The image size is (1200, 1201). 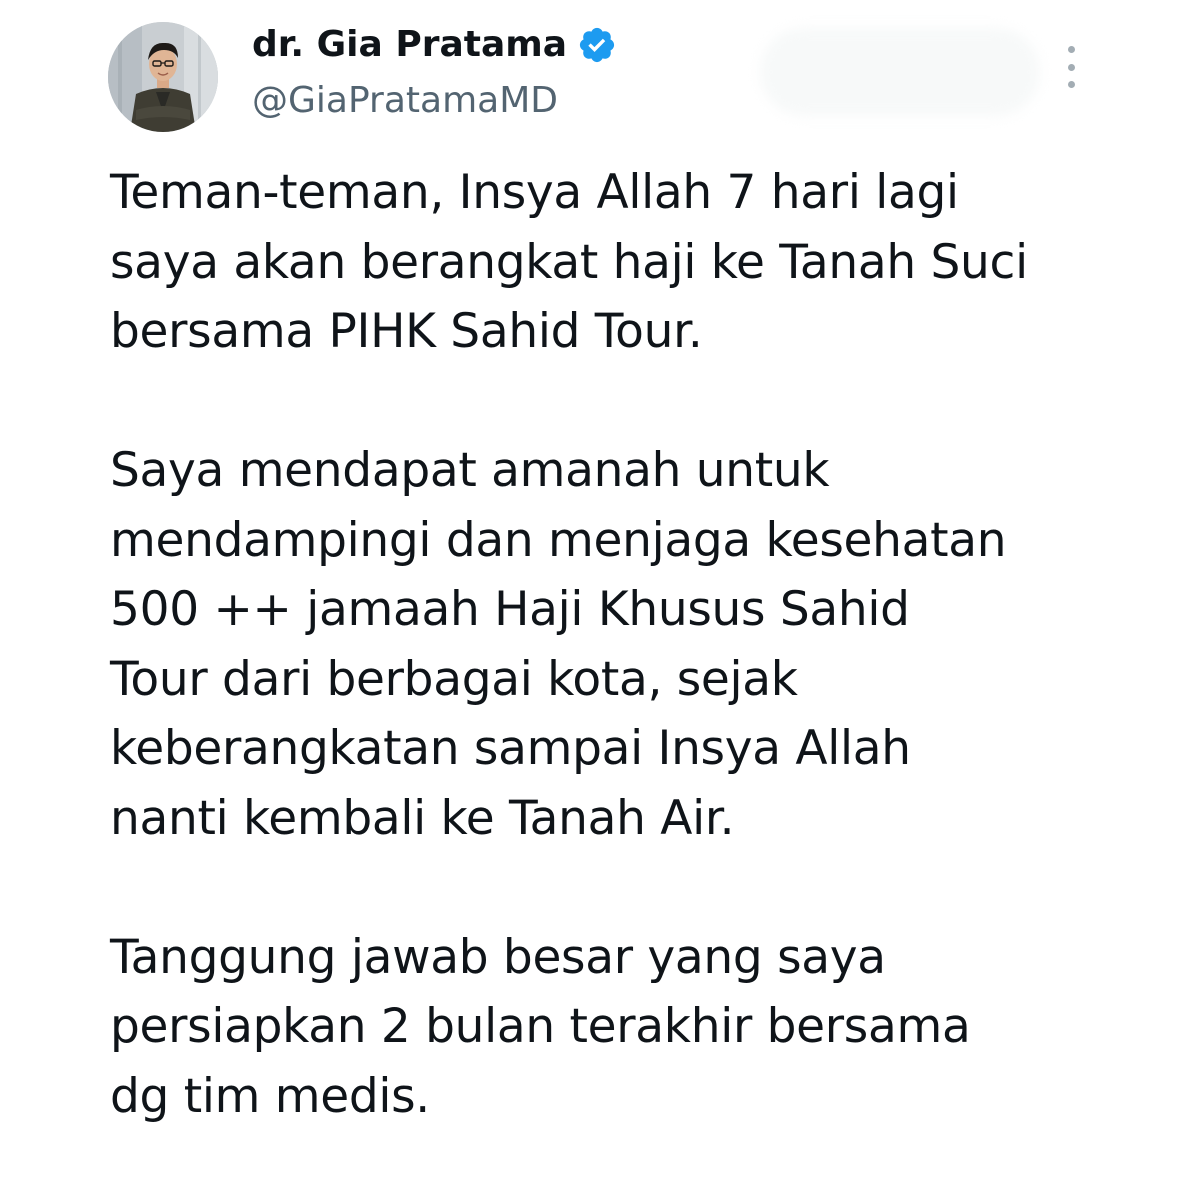 I want to click on author-name-row: dr. Gia Pratama, so click(x=434, y=45).